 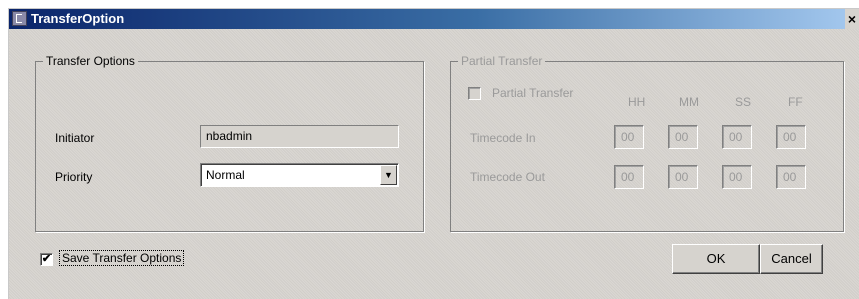 What do you see at coordinates (507, 177) in the screenshot?
I see `timecode-out-label: Timecode Out` at bounding box center [507, 177].